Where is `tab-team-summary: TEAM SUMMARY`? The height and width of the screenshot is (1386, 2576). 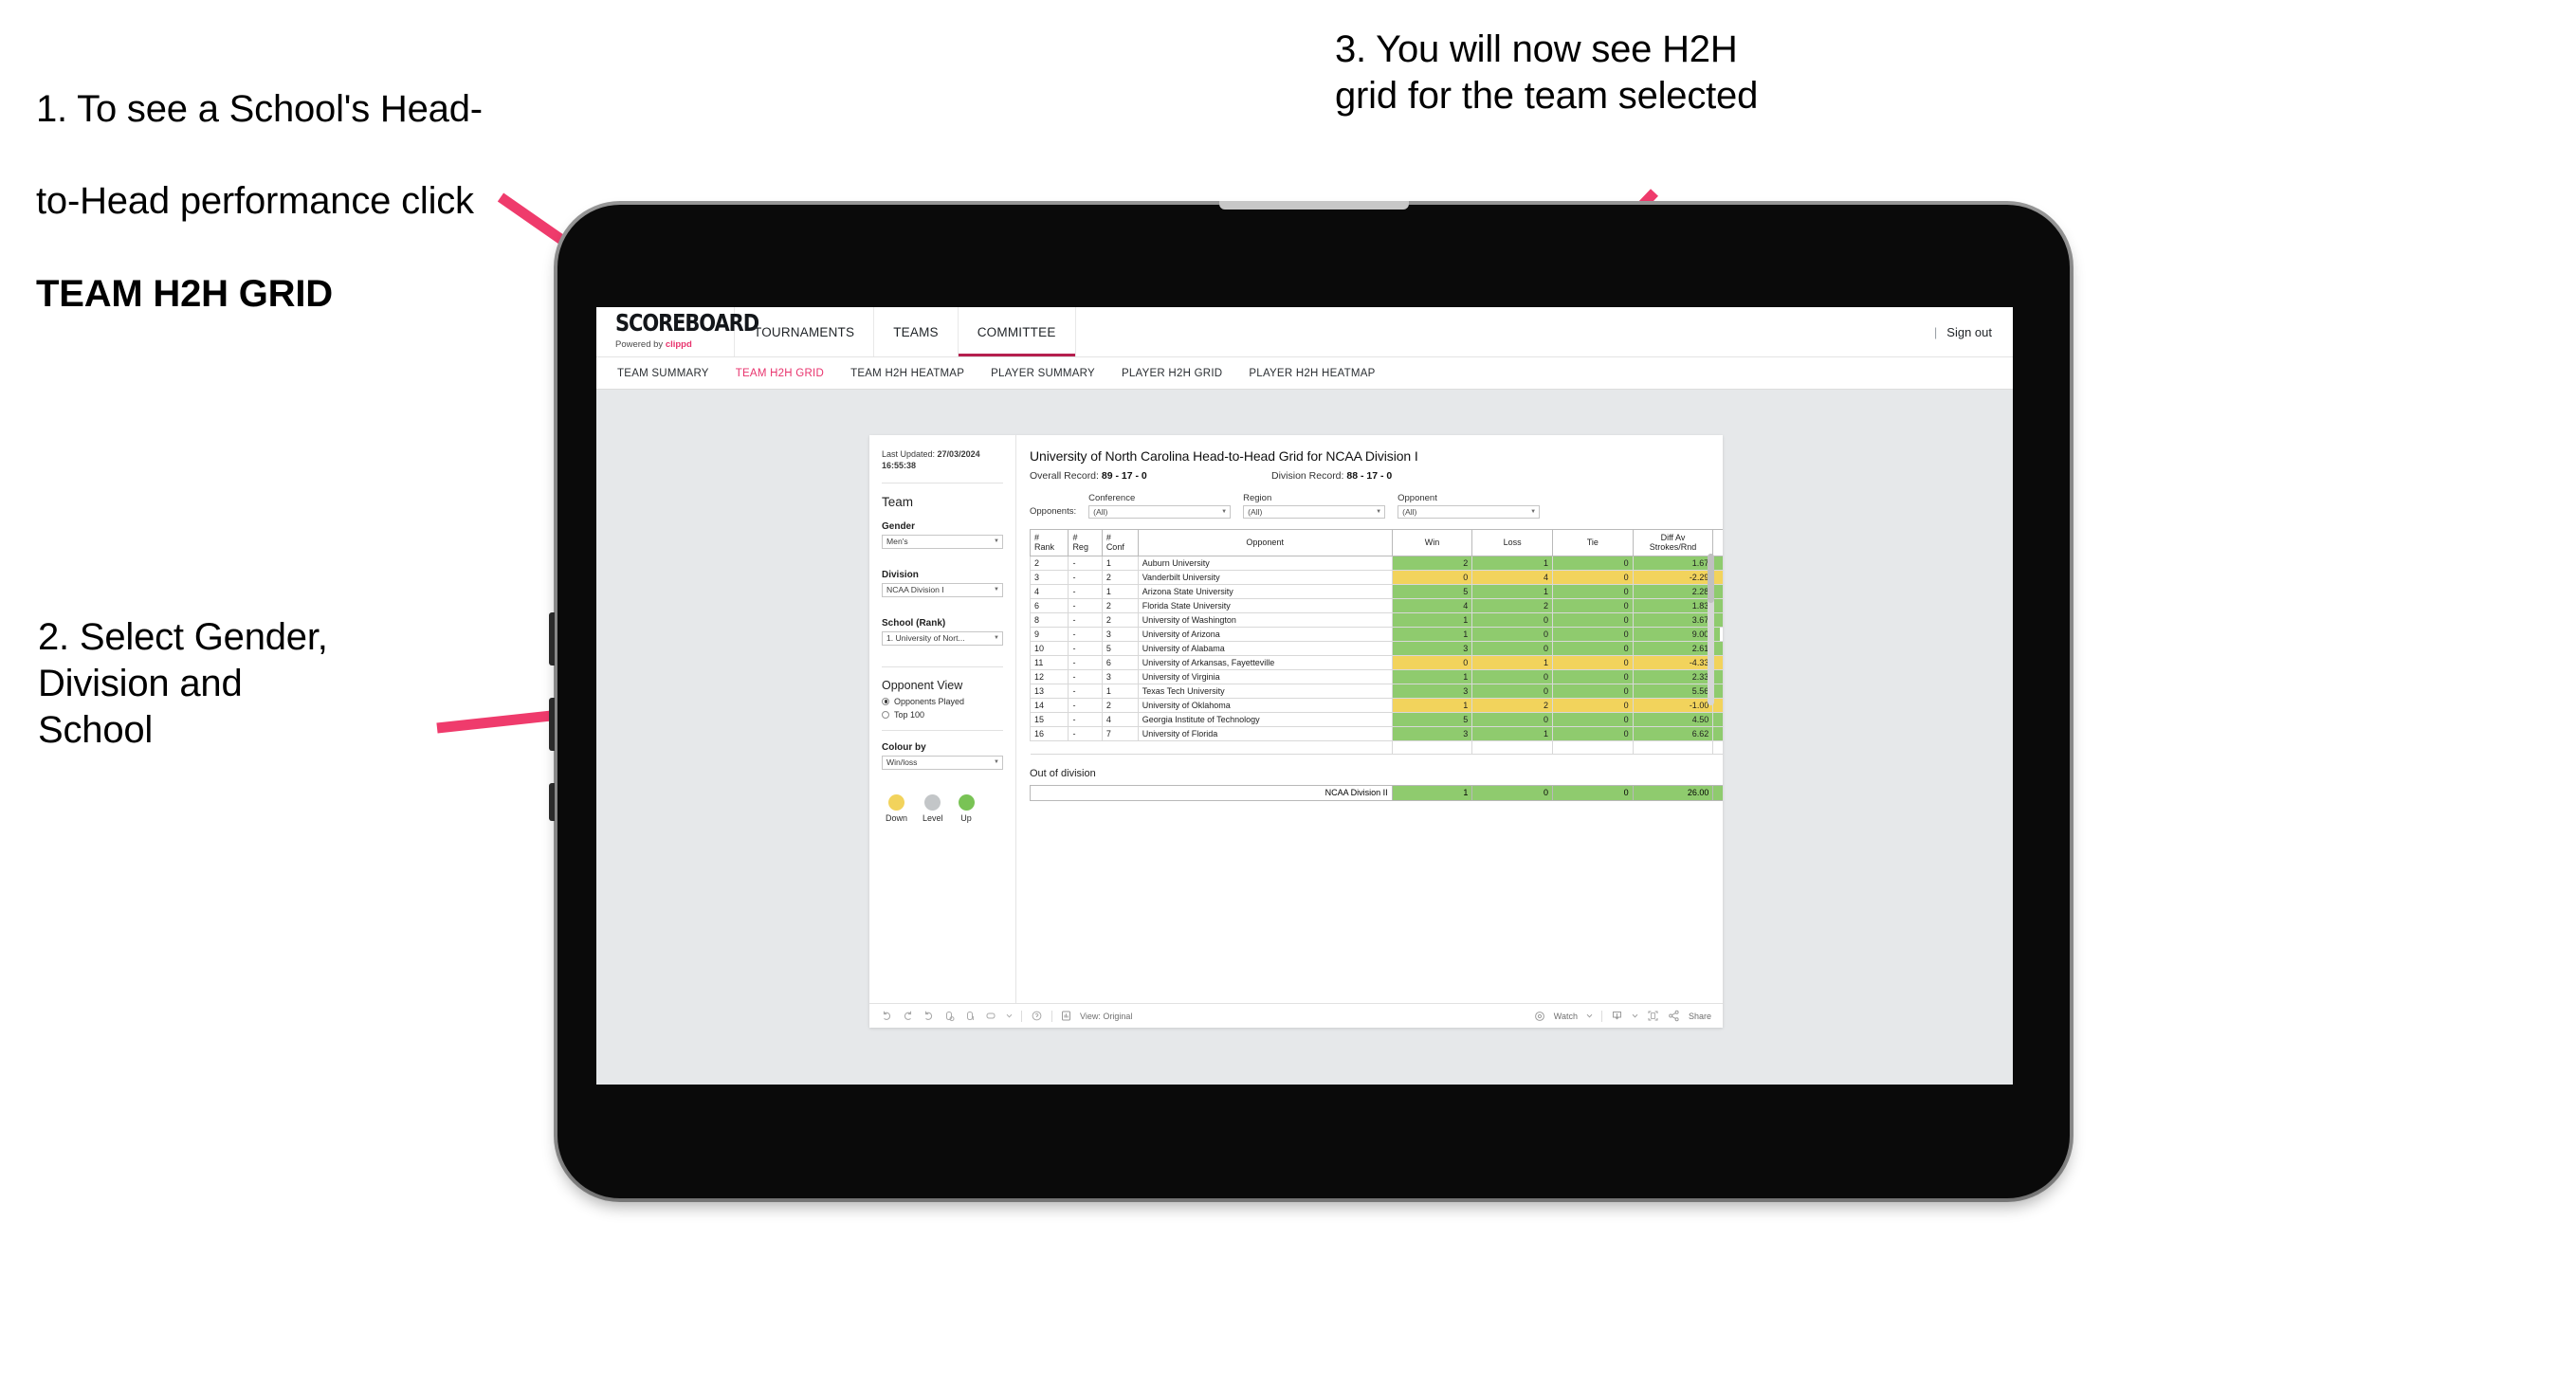 tab-team-summary: TEAM SUMMARY is located at coordinates (663, 373).